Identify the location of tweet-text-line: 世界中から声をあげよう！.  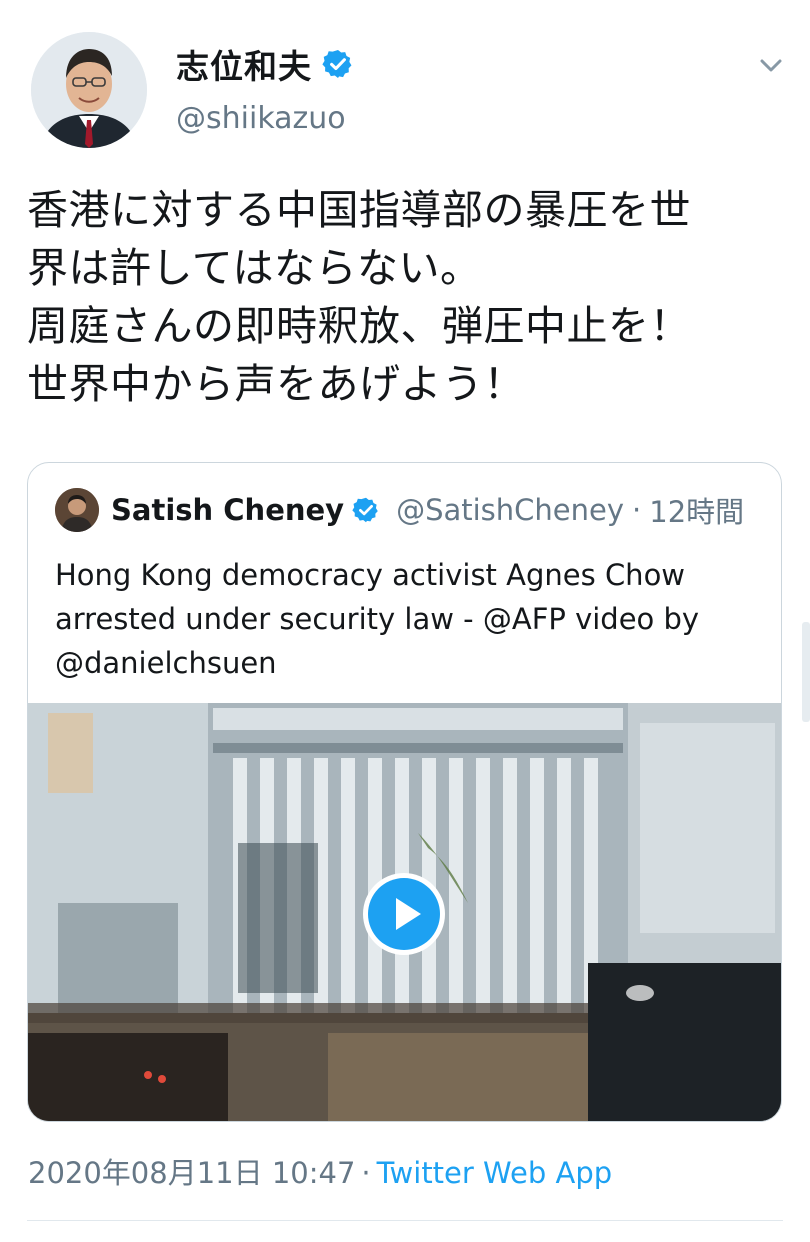
(276, 384).